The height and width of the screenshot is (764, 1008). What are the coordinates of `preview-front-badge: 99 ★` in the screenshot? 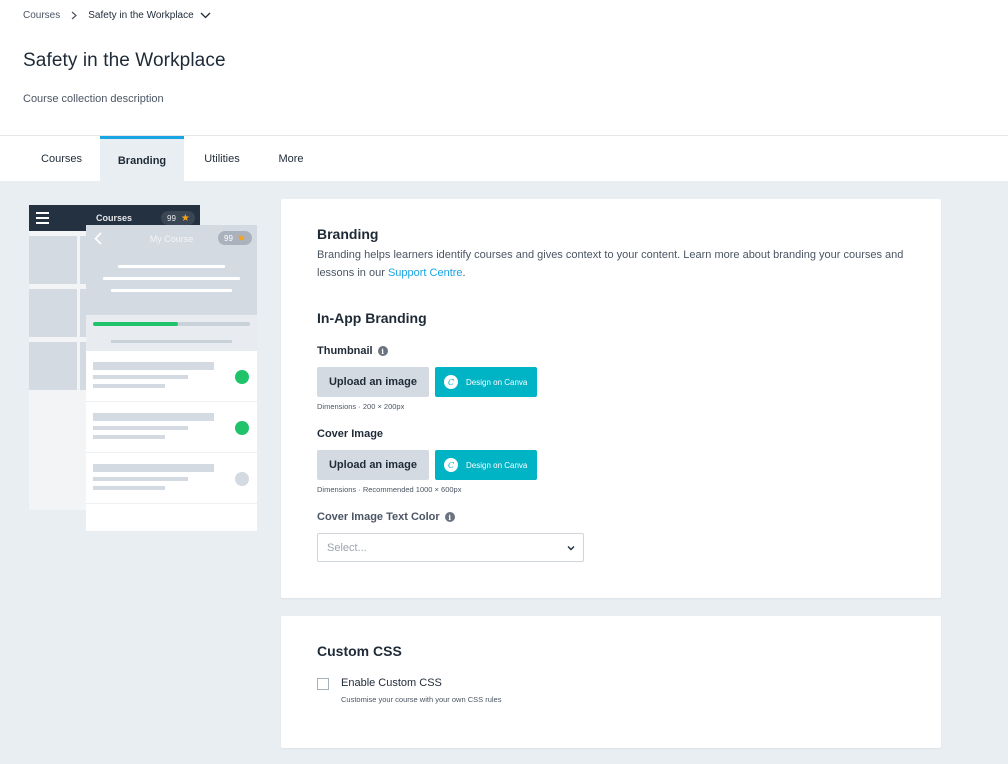 It's located at (235, 238).